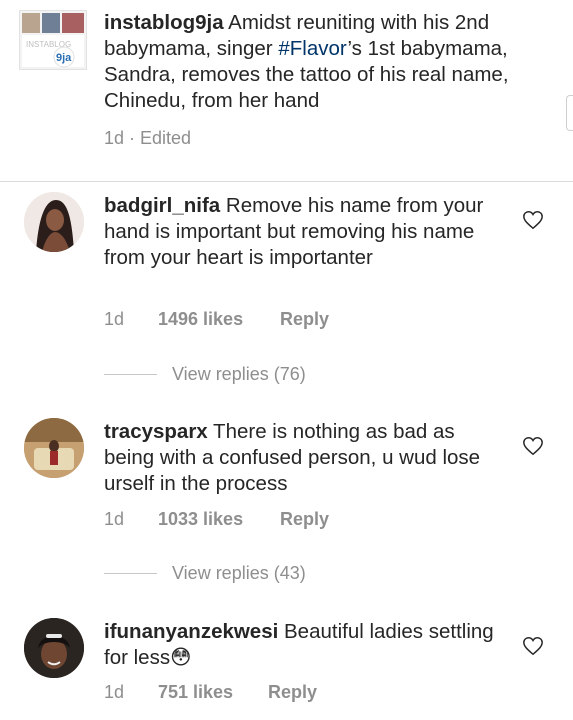  What do you see at coordinates (312, 48) in the screenshot?
I see `caption-hashtag: #Flavor` at bounding box center [312, 48].